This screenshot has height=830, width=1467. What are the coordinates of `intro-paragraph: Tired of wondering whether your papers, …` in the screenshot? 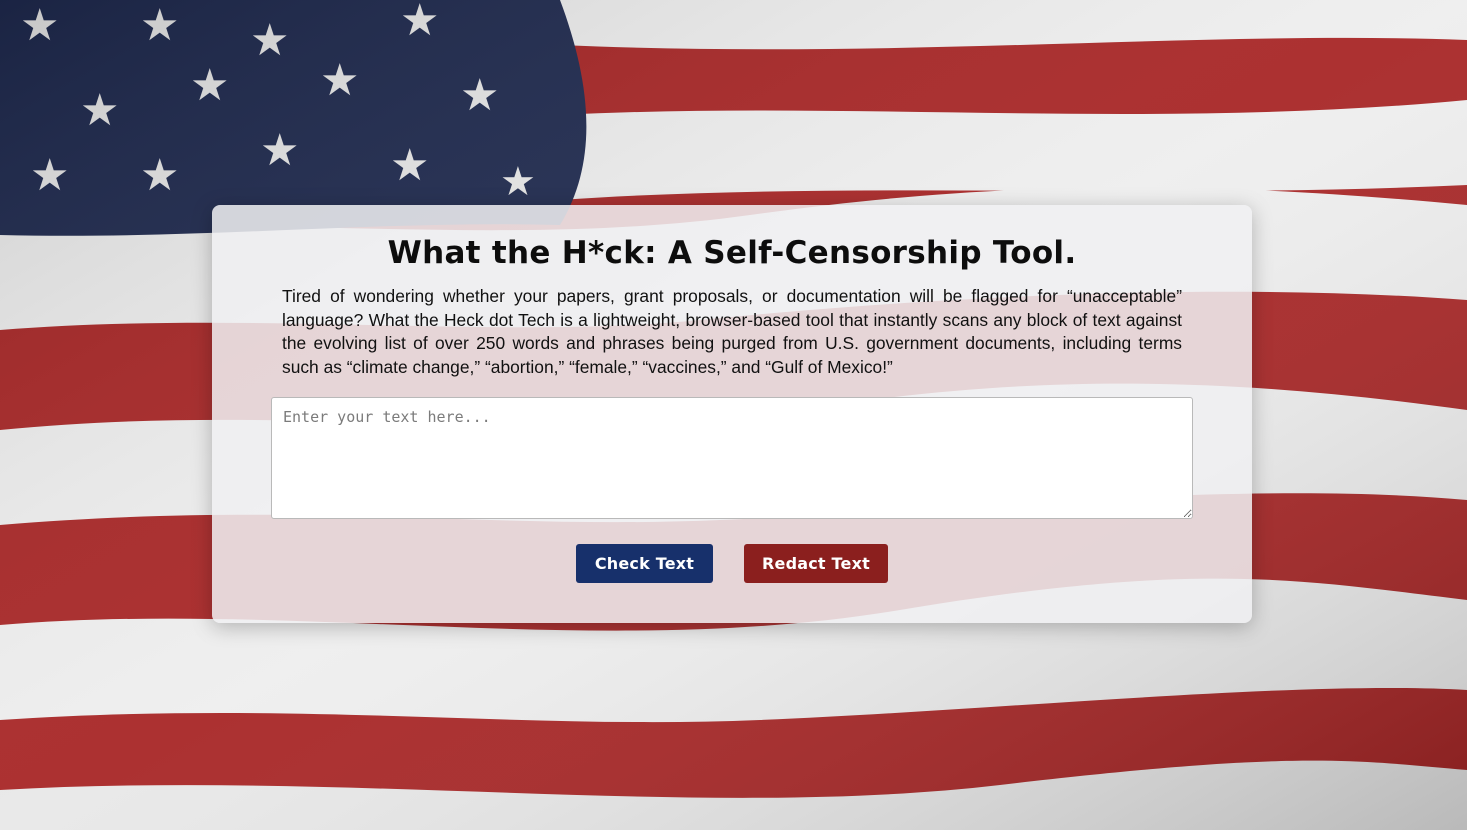 It's located at (732, 331).